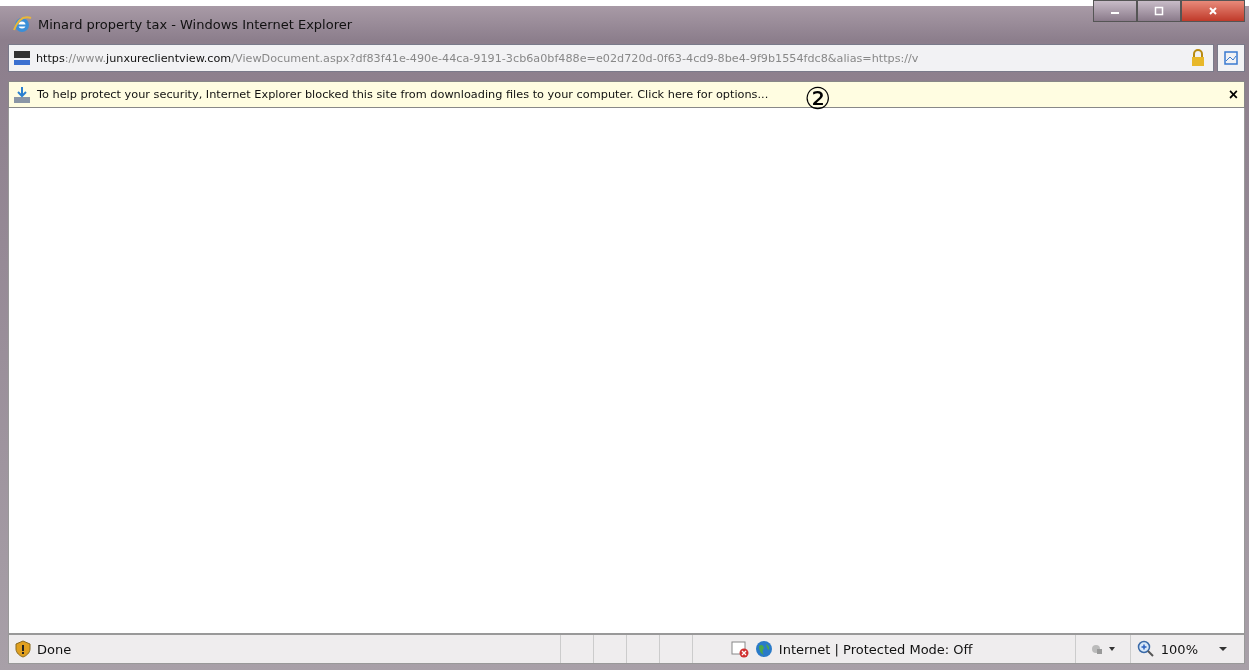  What do you see at coordinates (763, 649) in the screenshot?
I see `globe-icon` at bounding box center [763, 649].